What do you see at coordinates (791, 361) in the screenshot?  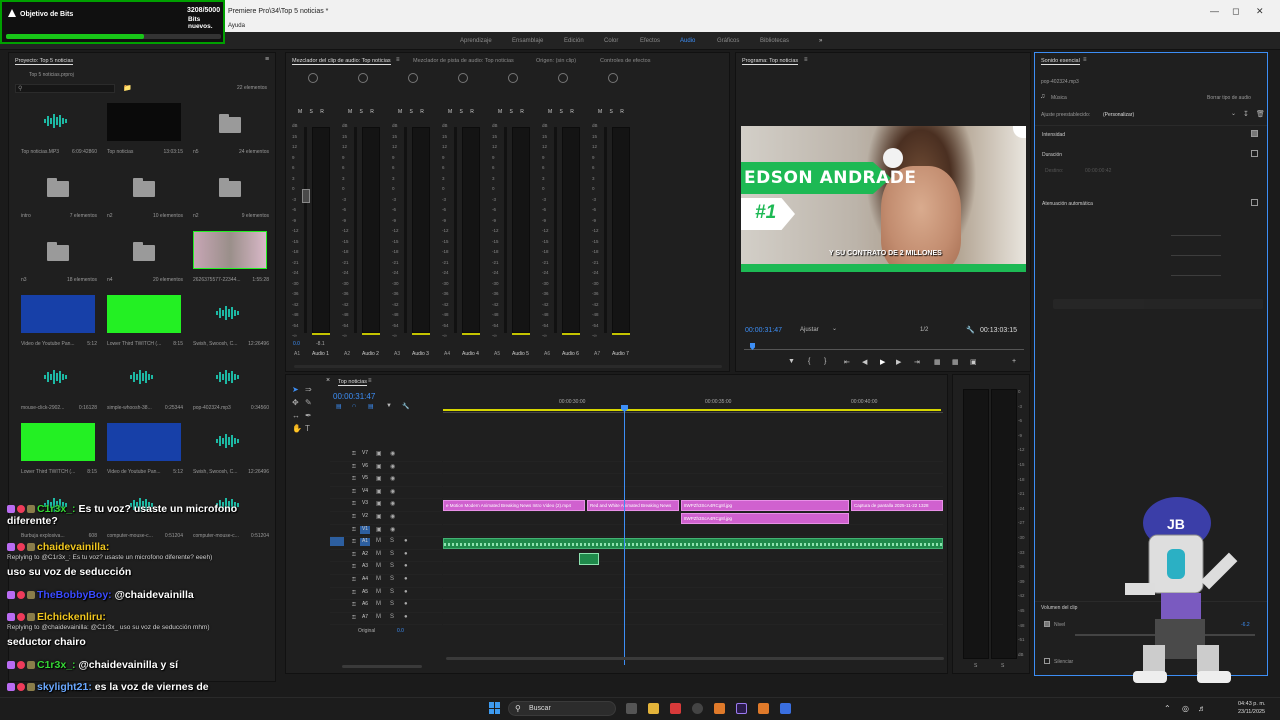 I see `add-marker-icon: ▼` at bounding box center [791, 361].